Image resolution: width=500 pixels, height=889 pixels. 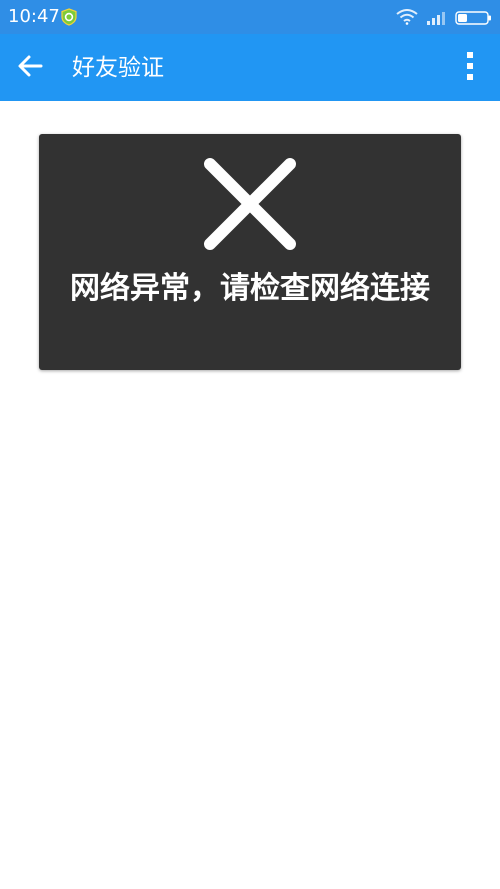 What do you see at coordinates (250, 17) in the screenshot?
I see `status-bar: 10:47` at bounding box center [250, 17].